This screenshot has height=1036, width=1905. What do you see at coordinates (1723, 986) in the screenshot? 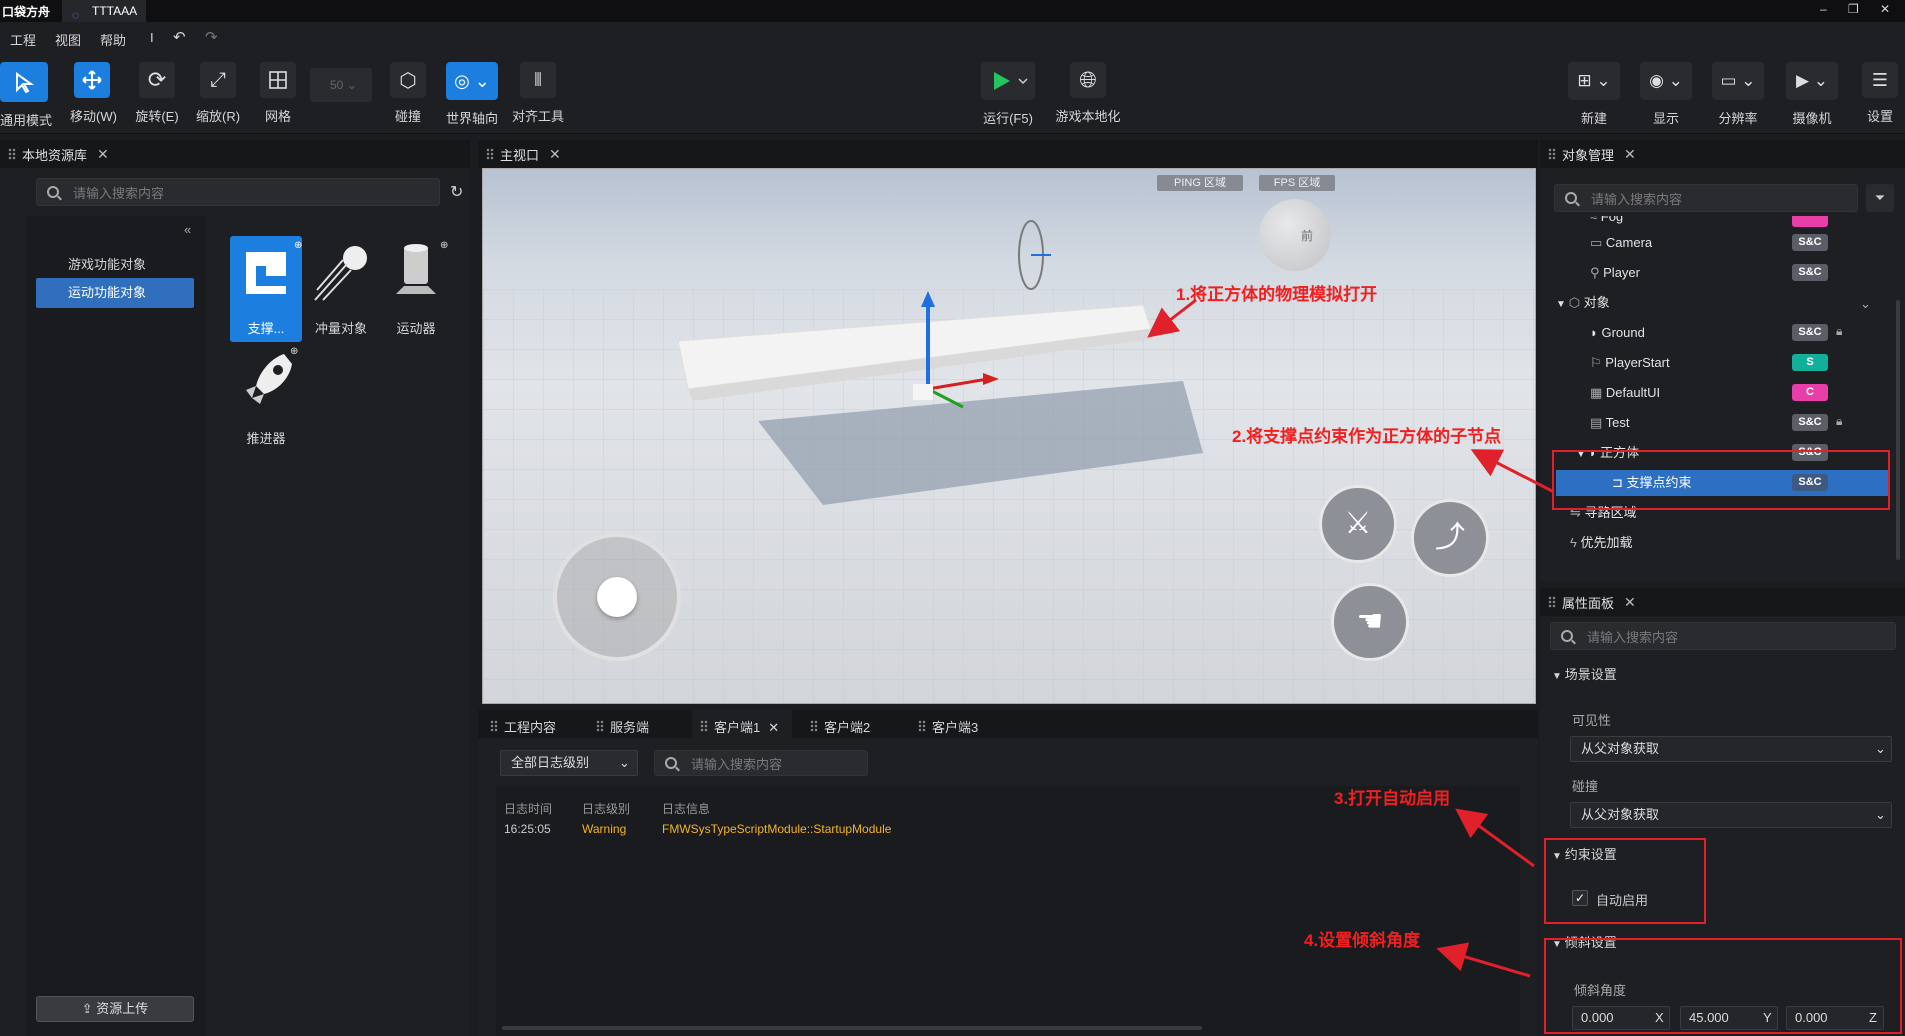
I see `highlight-tilt-settings` at bounding box center [1723, 986].